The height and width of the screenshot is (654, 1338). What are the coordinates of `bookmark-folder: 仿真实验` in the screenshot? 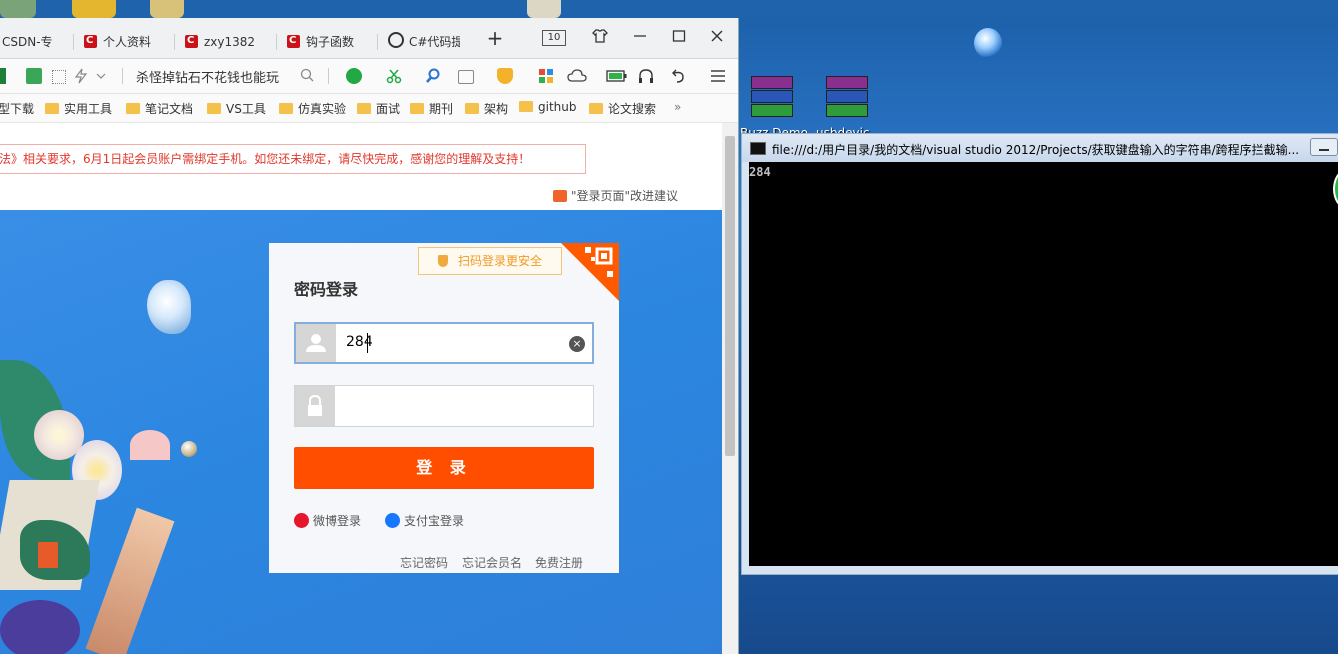 It's located at (312, 108).